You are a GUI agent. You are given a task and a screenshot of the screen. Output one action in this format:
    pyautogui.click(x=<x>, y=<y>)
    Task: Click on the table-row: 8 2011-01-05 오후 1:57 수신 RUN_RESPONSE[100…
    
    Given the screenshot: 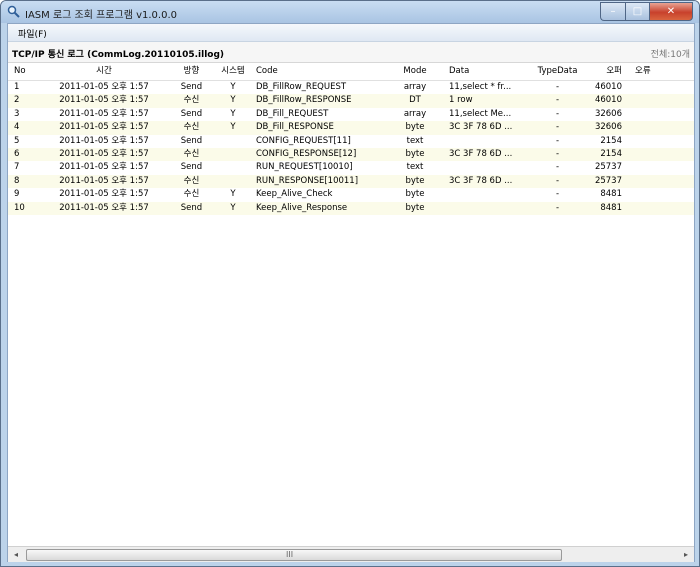 What is the action you would take?
    pyautogui.click(x=351, y=181)
    